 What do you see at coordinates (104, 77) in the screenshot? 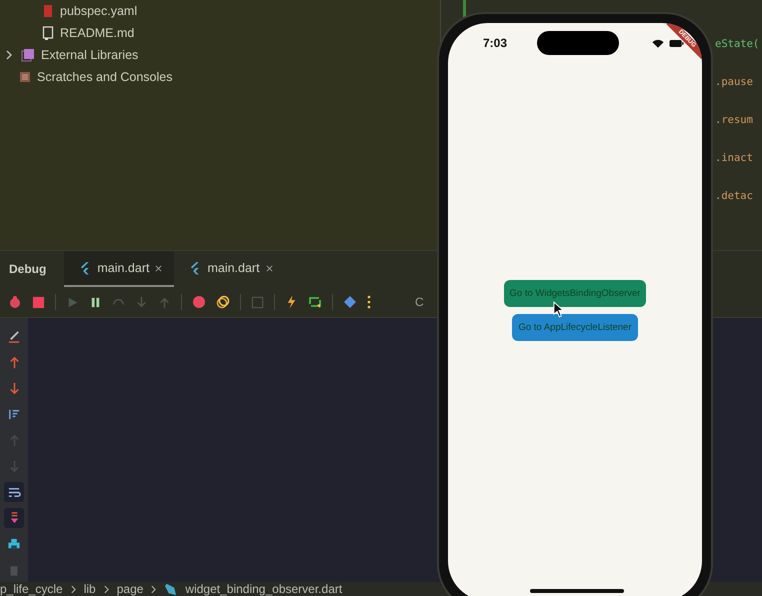
I see `tree-item: Scratches and Consoles` at bounding box center [104, 77].